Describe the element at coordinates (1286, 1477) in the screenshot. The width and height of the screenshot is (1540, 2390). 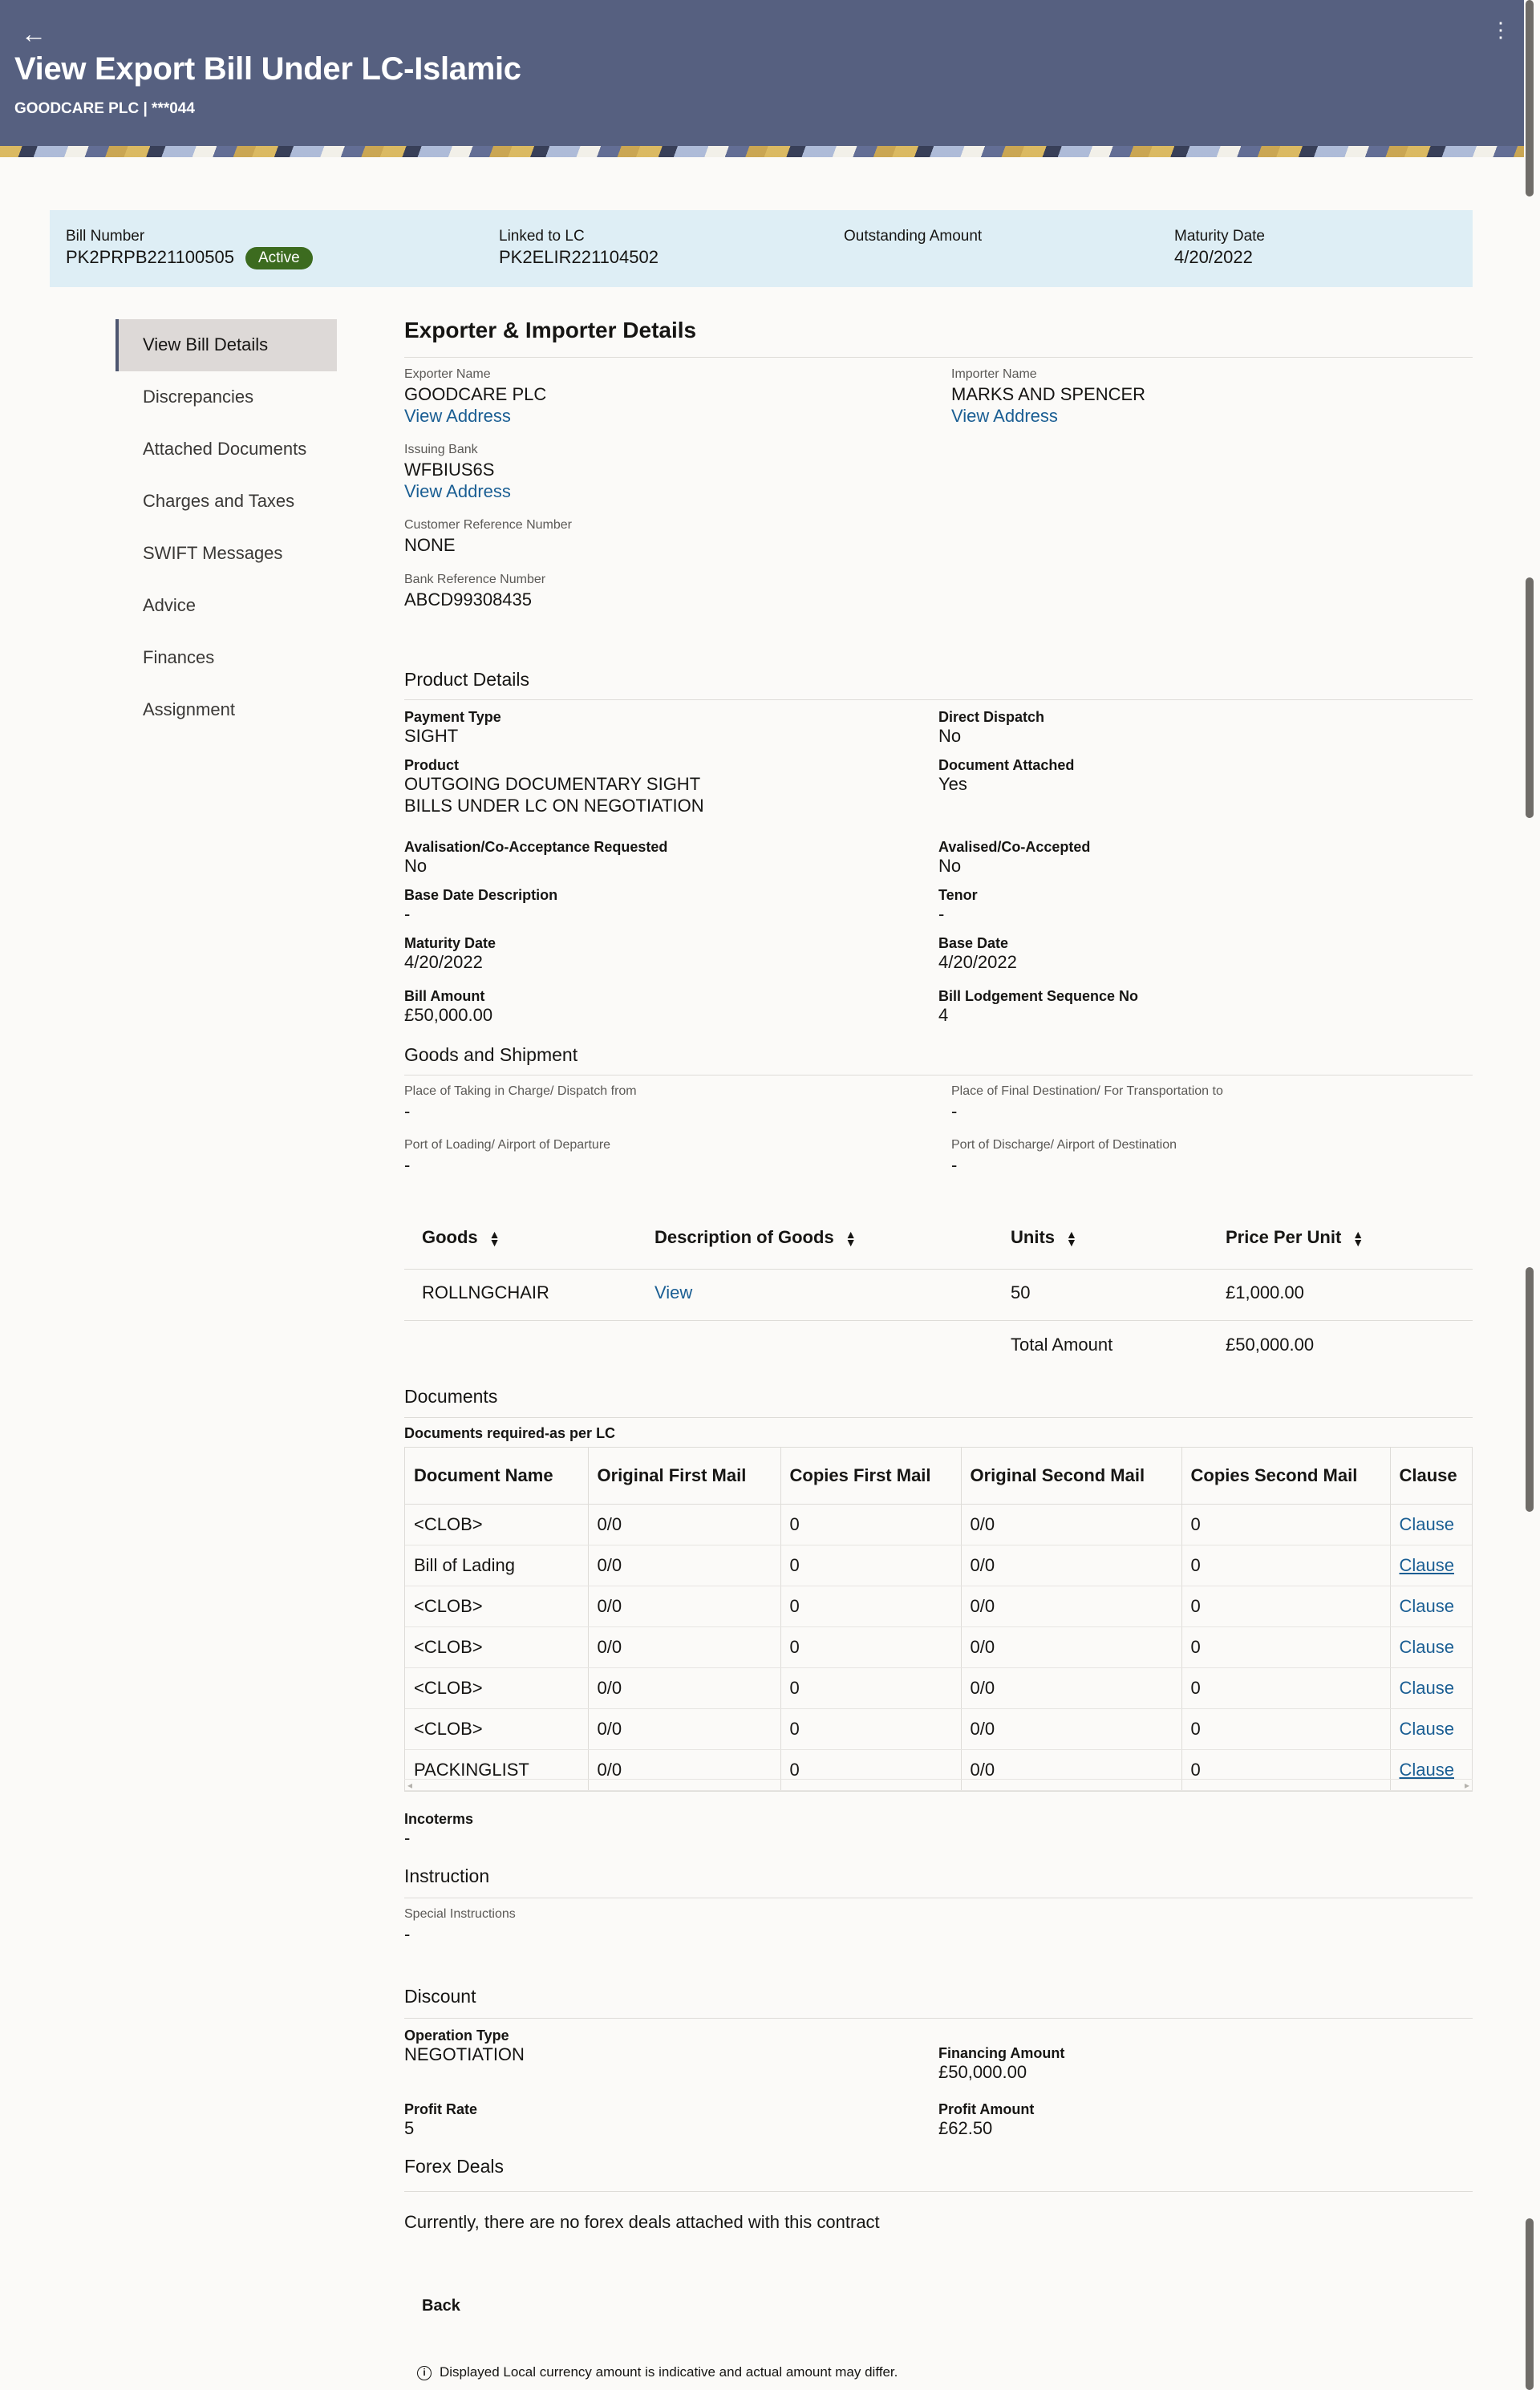
I see `column-header-copies-second-mail: Copies Second Mail` at that location.